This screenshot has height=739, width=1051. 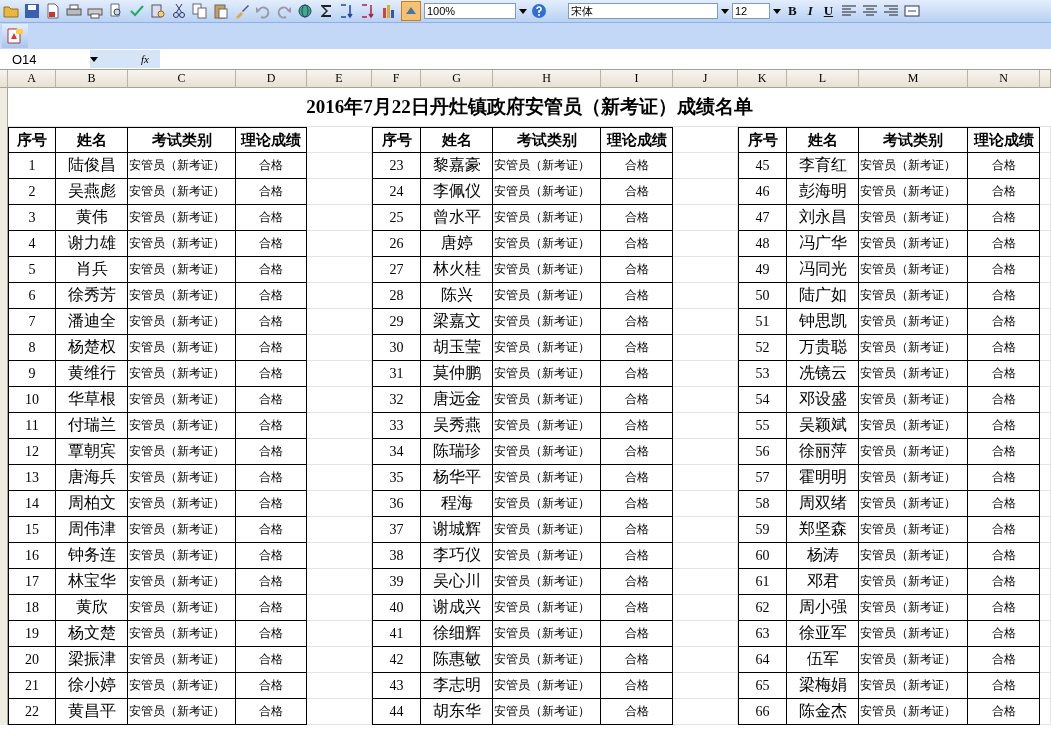 What do you see at coordinates (547, 79) in the screenshot?
I see `column-letter: H` at bounding box center [547, 79].